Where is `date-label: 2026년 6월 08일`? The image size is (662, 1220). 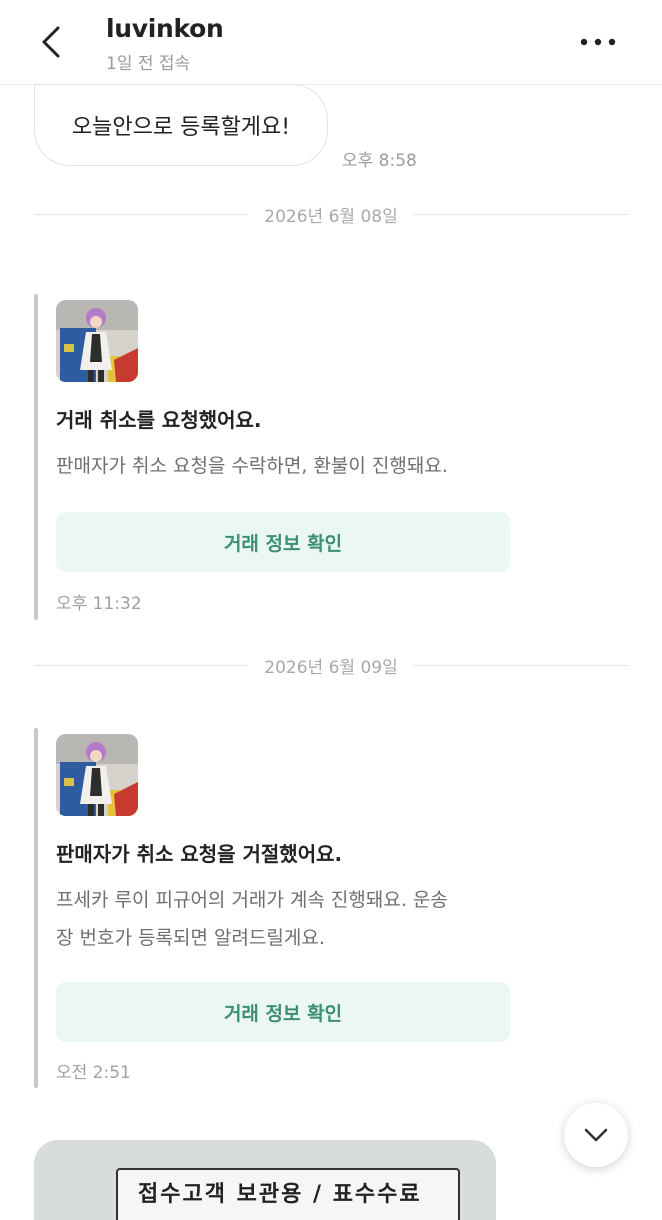 date-label: 2026년 6월 08일 is located at coordinates (331, 216).